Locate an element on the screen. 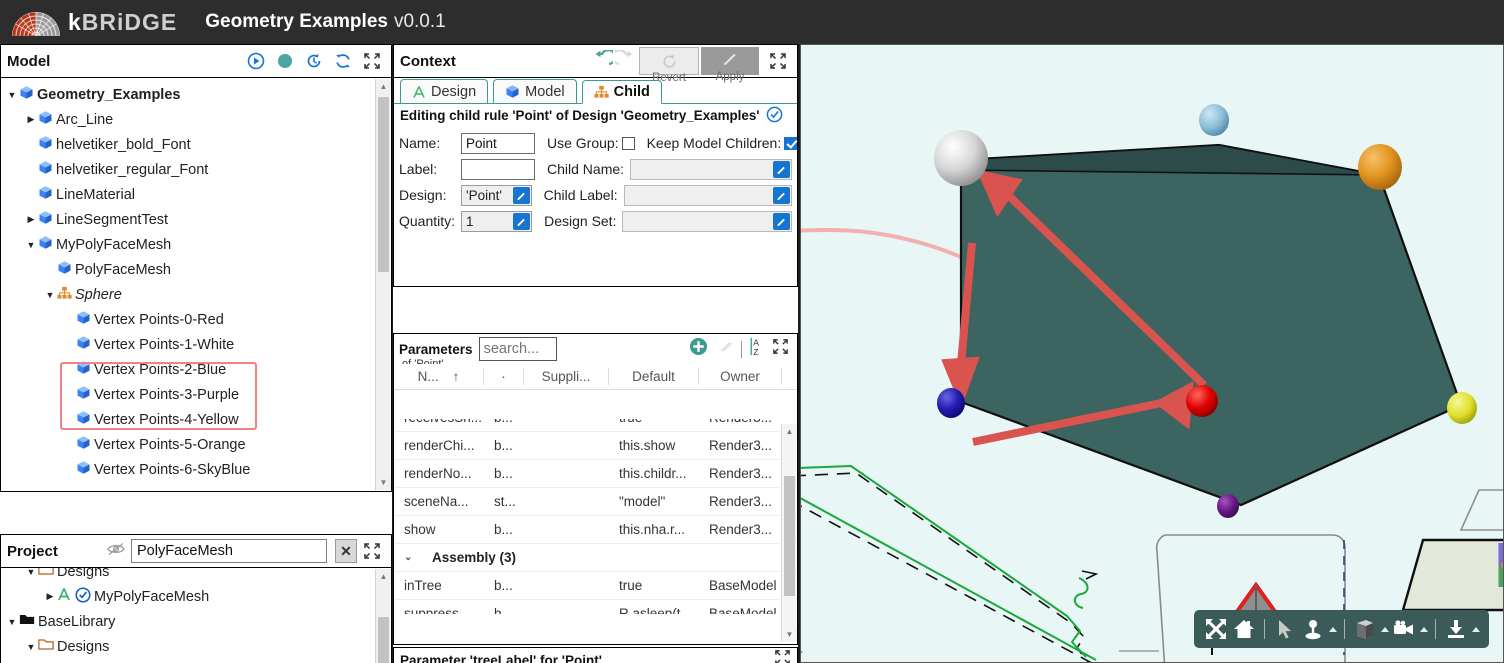  model-tree-item: ▶ LineSegmentTest is located at coordinates (196, 219).